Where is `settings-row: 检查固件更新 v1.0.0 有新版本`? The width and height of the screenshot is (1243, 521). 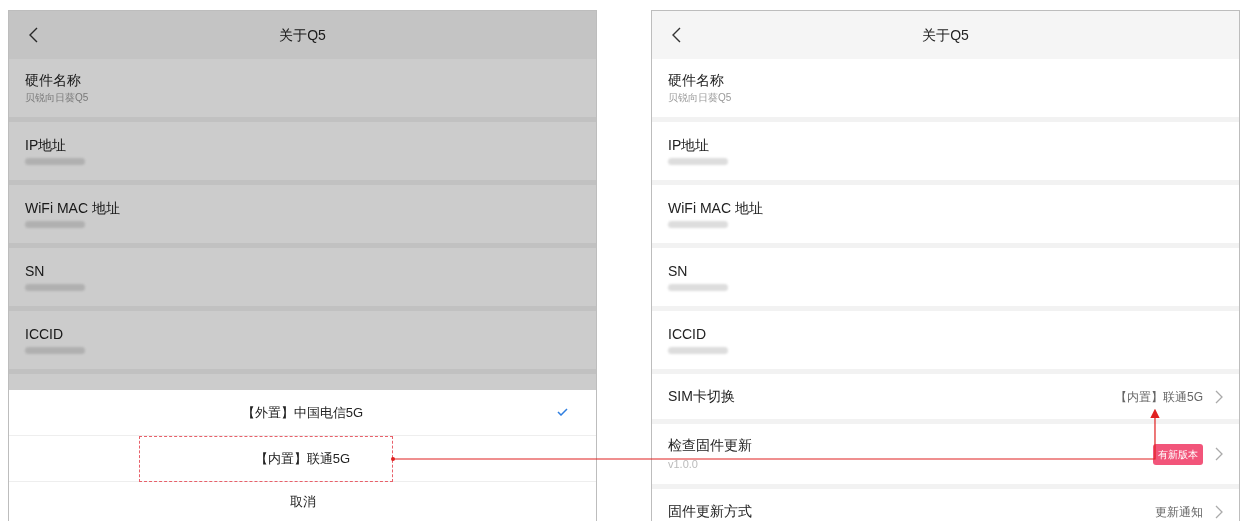 settings-row: 检查固件更新 v1.0.0 有新版本 is located at coordinates (945, 454).